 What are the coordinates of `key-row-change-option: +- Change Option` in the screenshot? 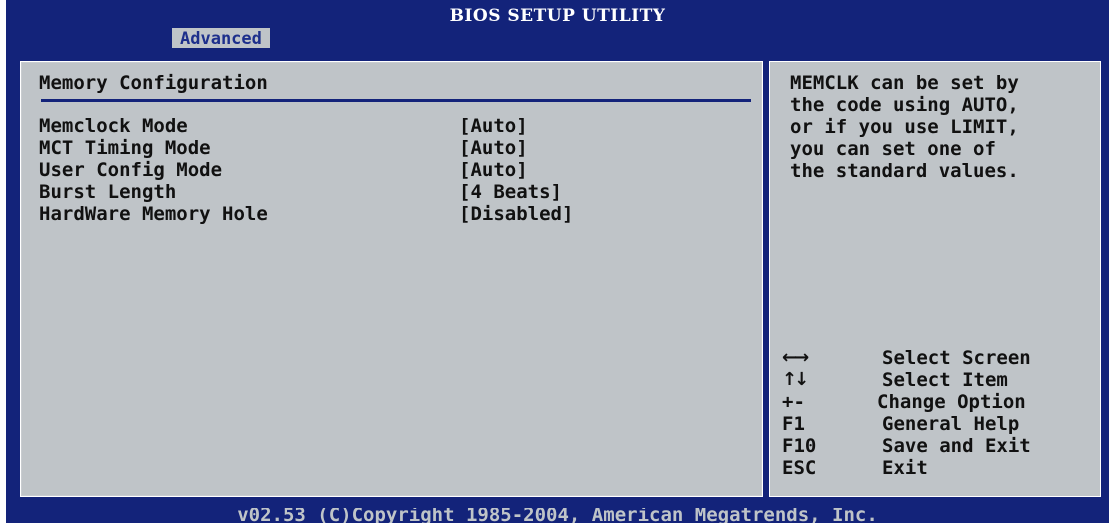 It's located at (937, 402).